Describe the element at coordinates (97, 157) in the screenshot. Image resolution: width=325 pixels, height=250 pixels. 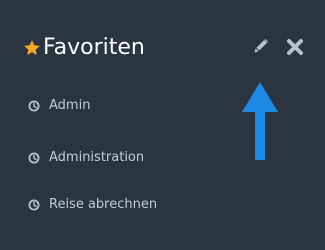
I see `favorite-item-label: Administration` at that location.